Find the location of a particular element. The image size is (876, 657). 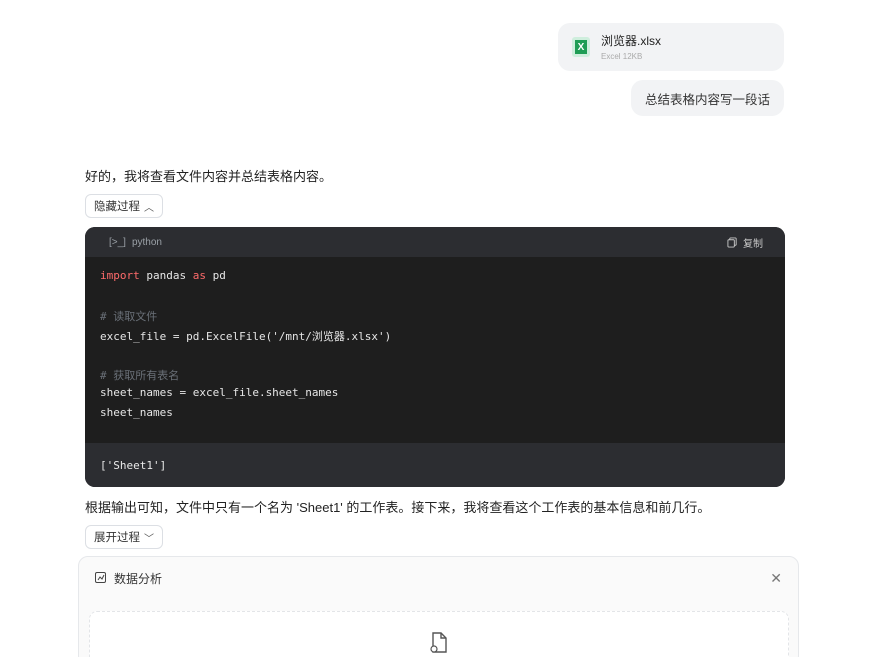

code-header: [>_] python 复制 is located at coordinates (435, 242).